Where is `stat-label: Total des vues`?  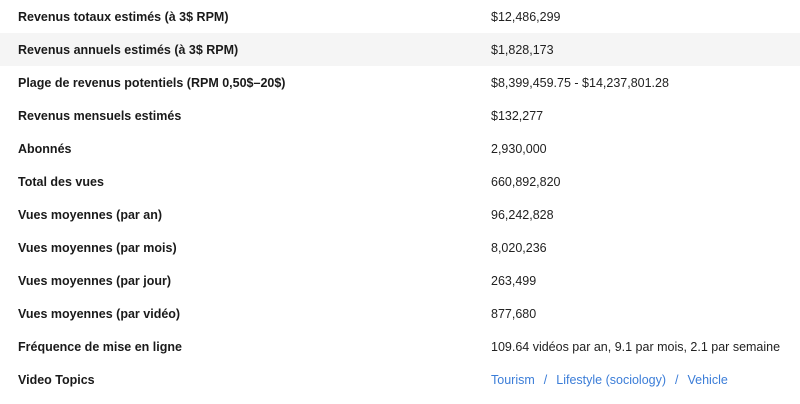 stat-label: Total des vues is located at coordinates (61, 181).